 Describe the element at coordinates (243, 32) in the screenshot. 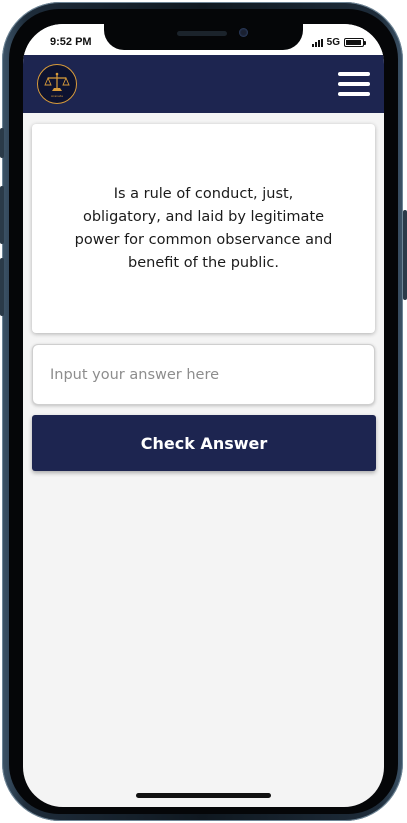

I see `camera-icon` at that location.